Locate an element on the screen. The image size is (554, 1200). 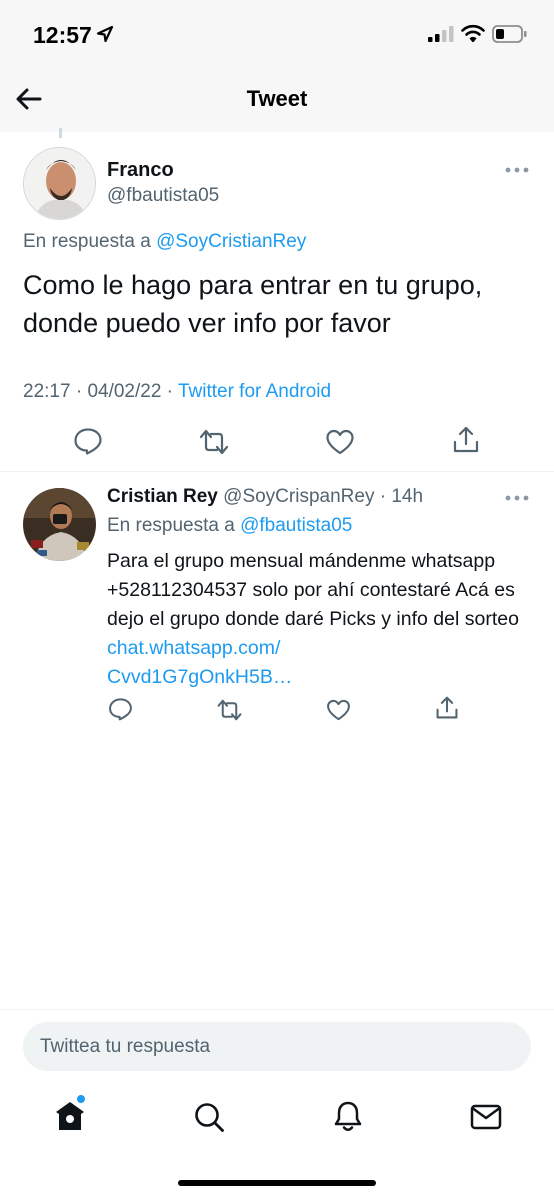
author-handle: @fbautista05 is located at coordinates (163, 196).